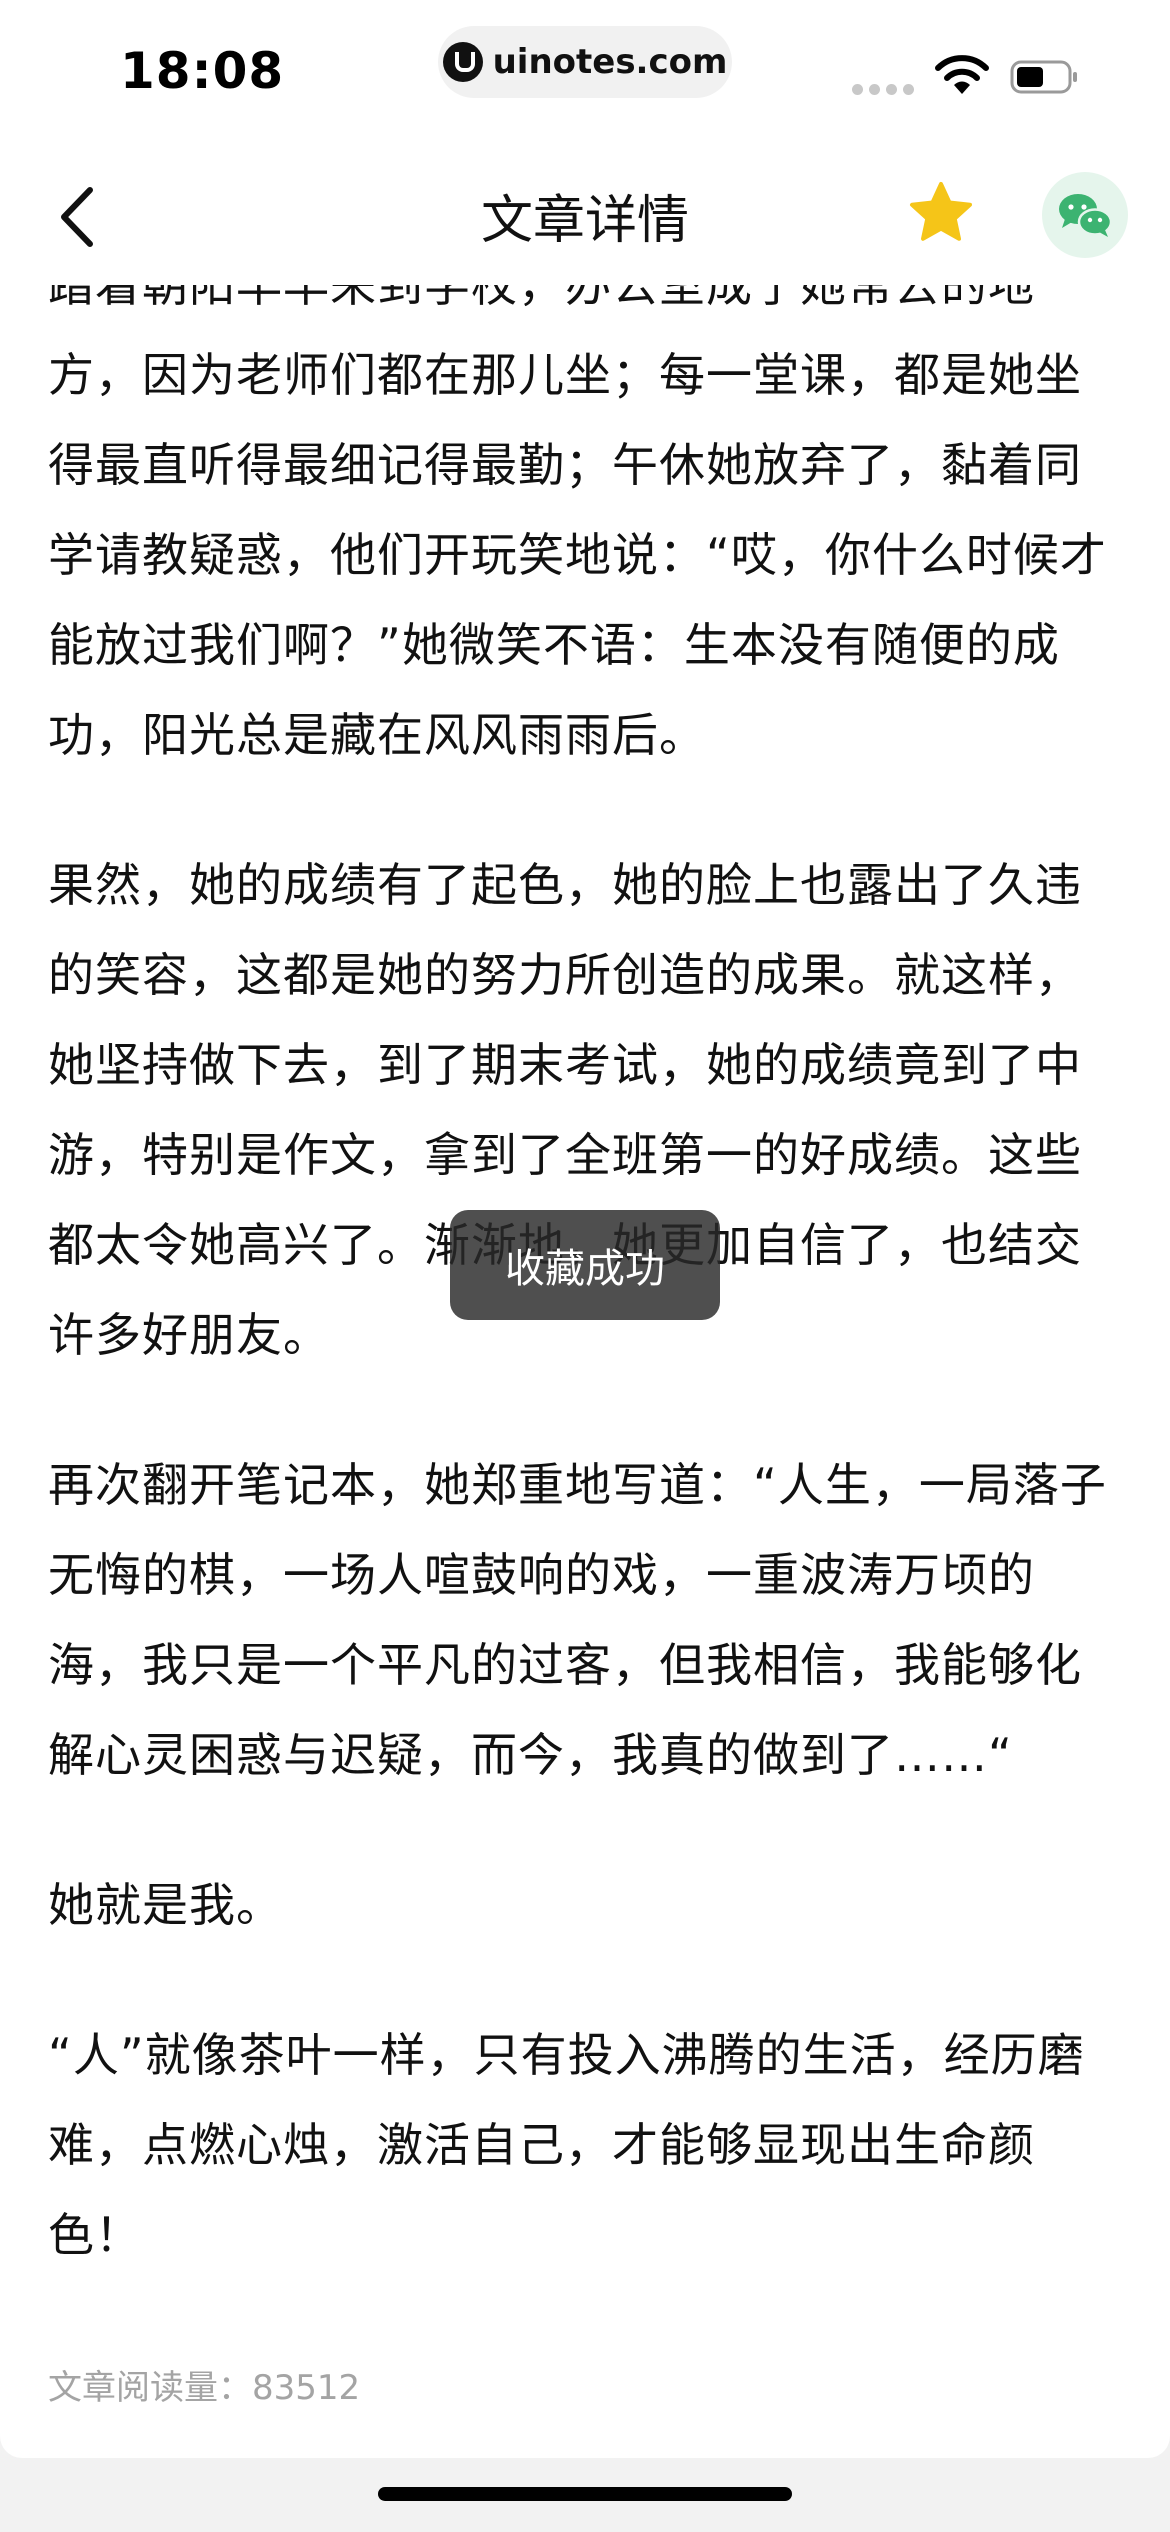 This screenshot has width=1170, height=2532. Describe the element at coordinates (585, 2494) in the screenshot. I see `home-indicator` at that location.